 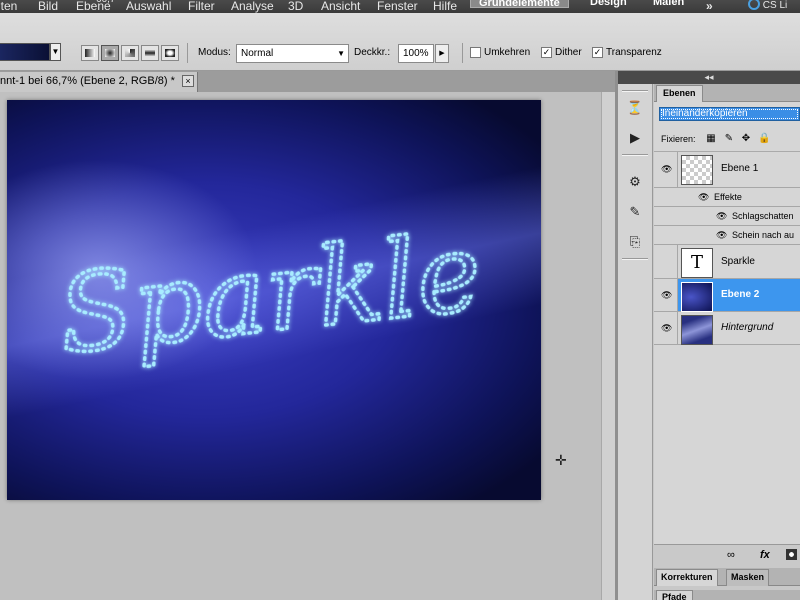 What do you see at coordinates (791, 554) in the screenshot?
I see `mask-icon` at bounding box center [791, 554].